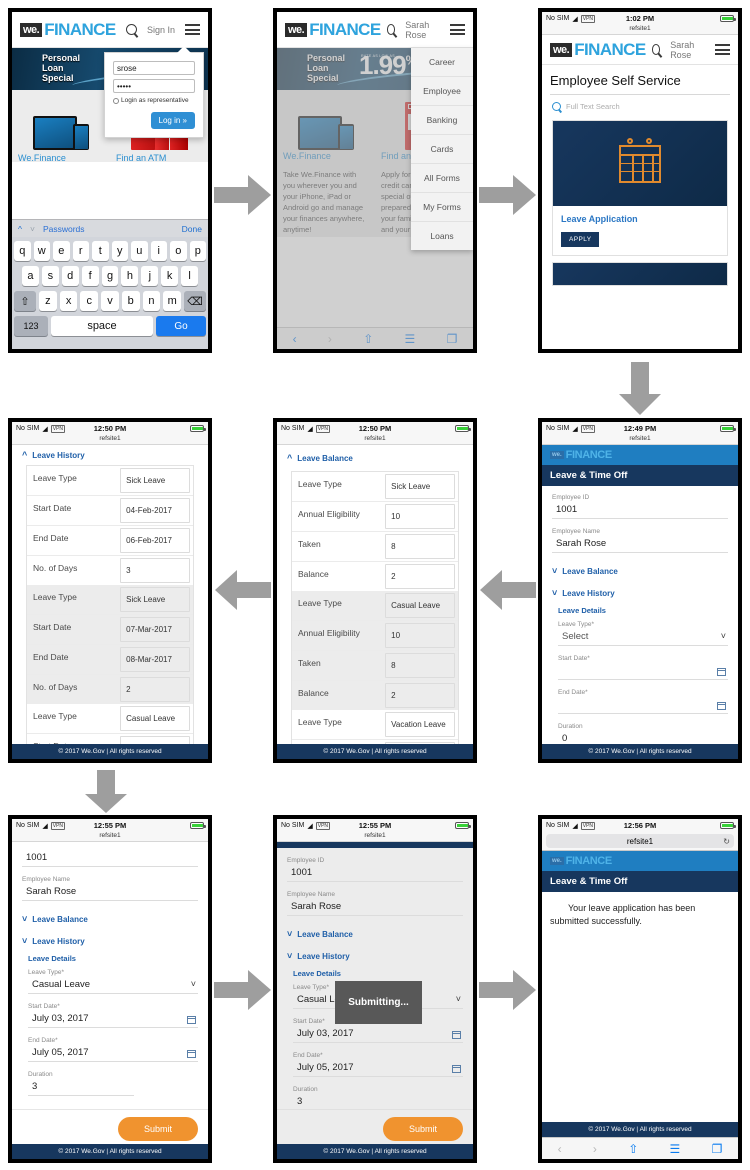 Image resolution: width=750 pixels, height=1170 pixels. I want to click on nav-item-cards: Cards, so click(442, 149).